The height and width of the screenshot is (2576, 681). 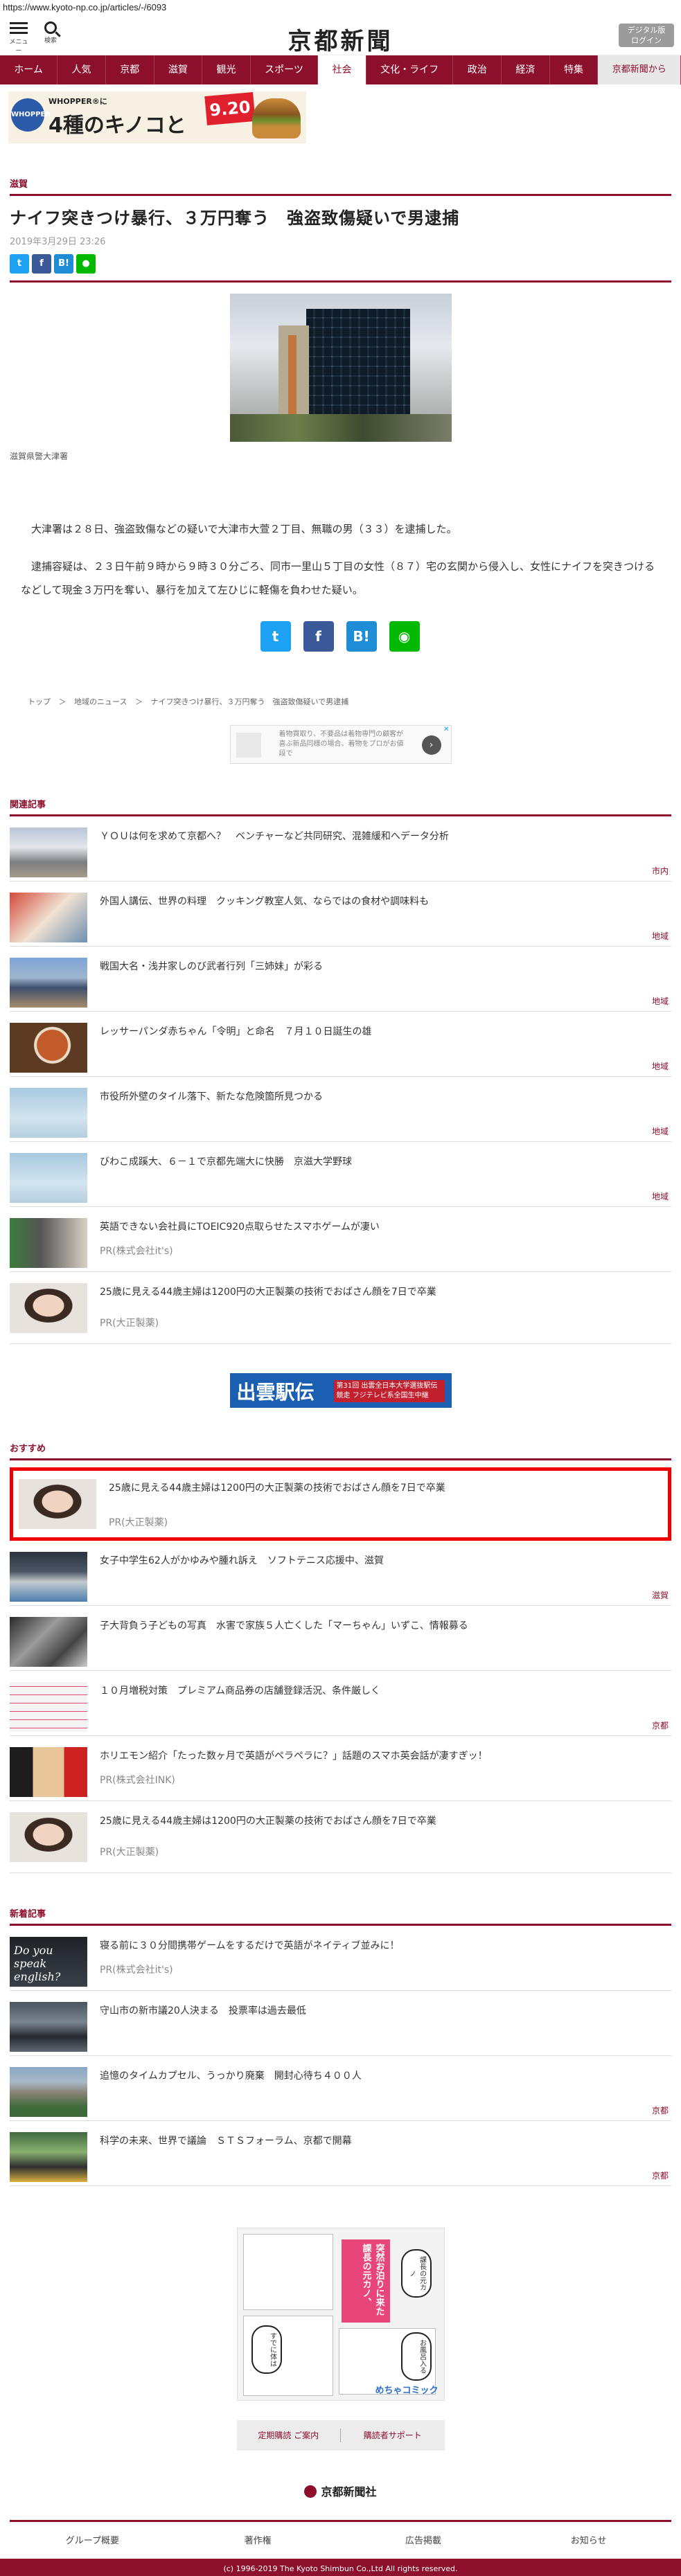 What do you see at coordinates (340, 1109) in the screenshot?
I see `list-item: 市役所外壁のタイル落下、新たな危険箇所見つかる 地域` at bounding box center [340, 1109].